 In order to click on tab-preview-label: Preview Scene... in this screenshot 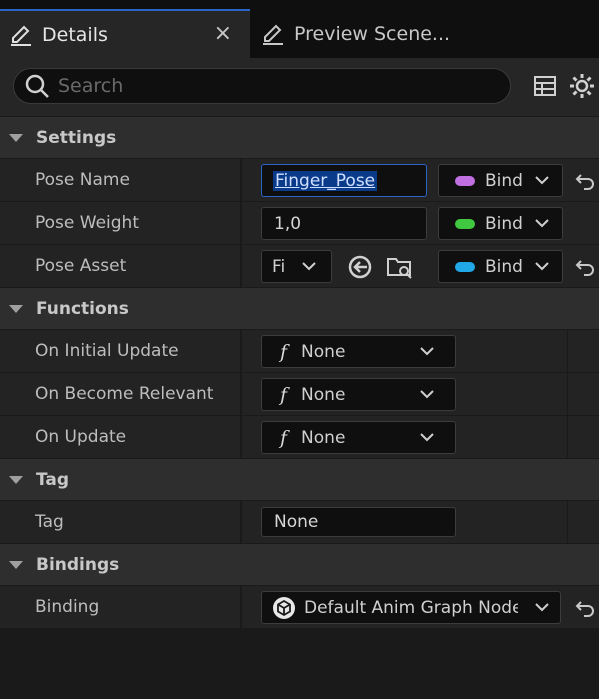, I will do `click(372, 33)`.